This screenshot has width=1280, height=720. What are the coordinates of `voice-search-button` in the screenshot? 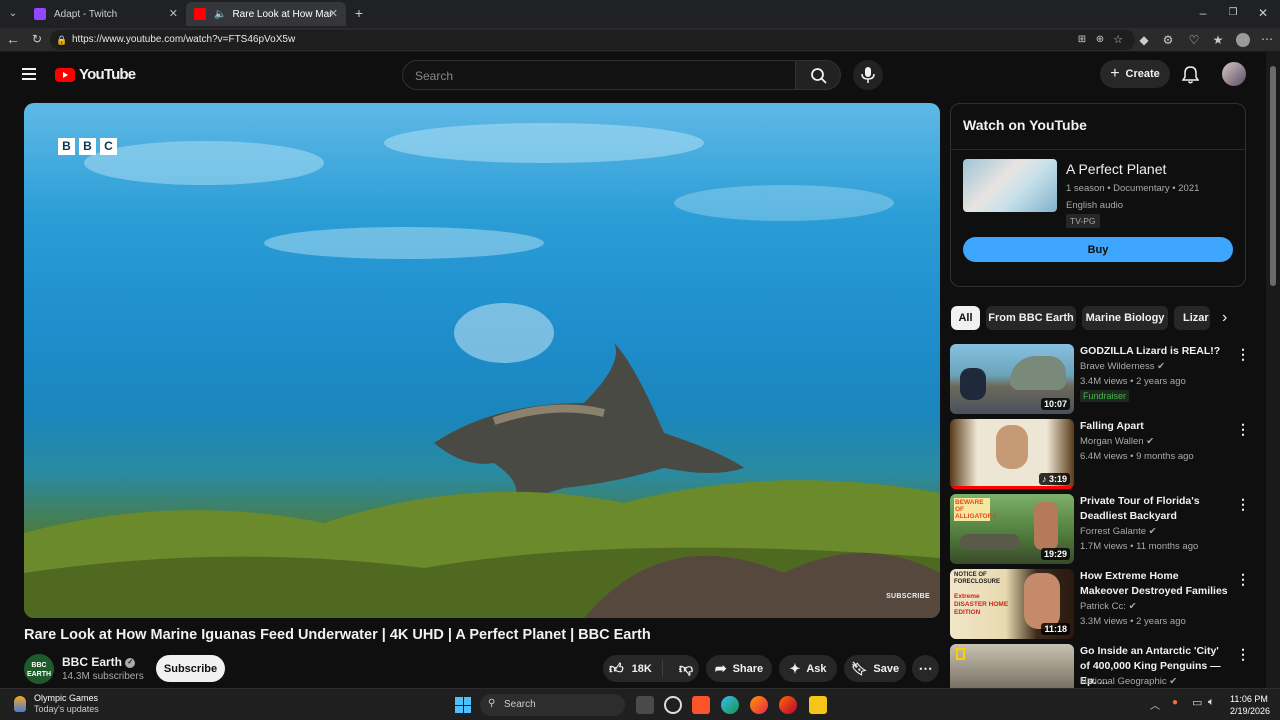 It's located at (868, 75).